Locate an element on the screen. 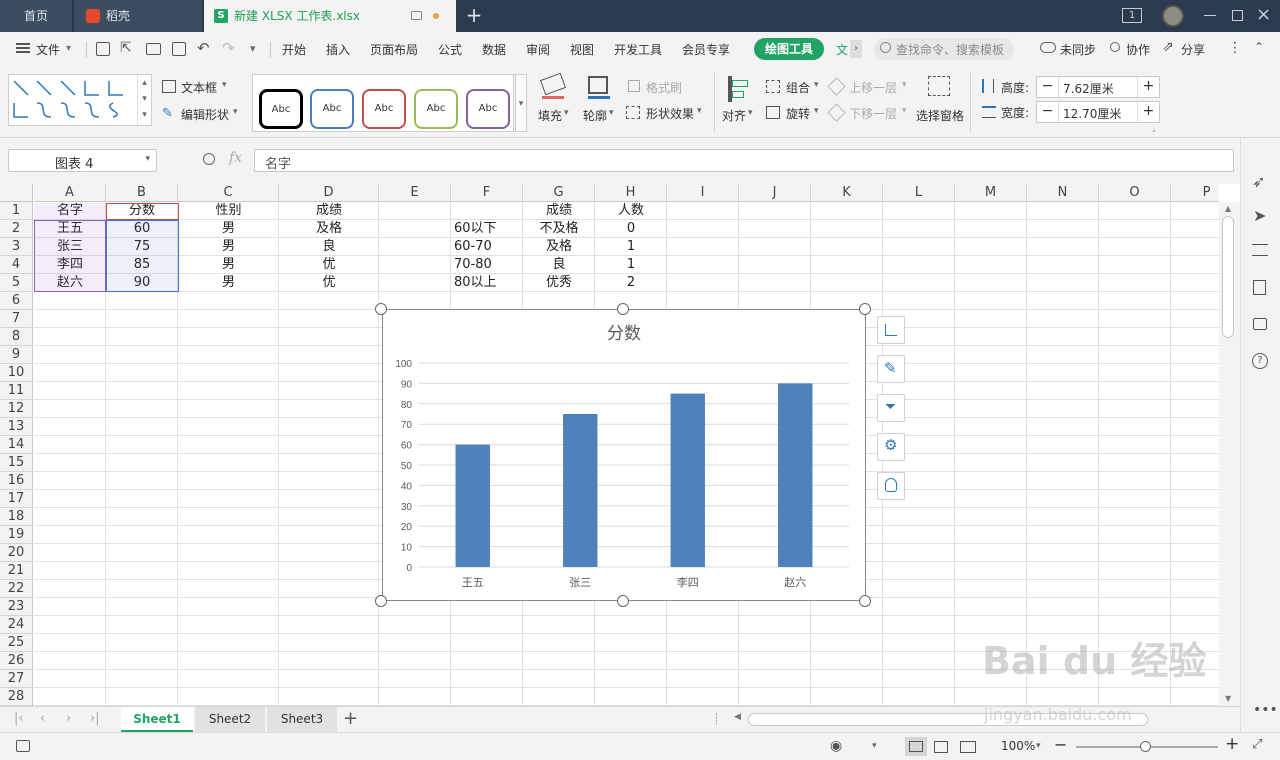 The height and width of the screenshot is (760, 1280). selection-pane-button: 选择窗格 is located at coordinates (940, 115).